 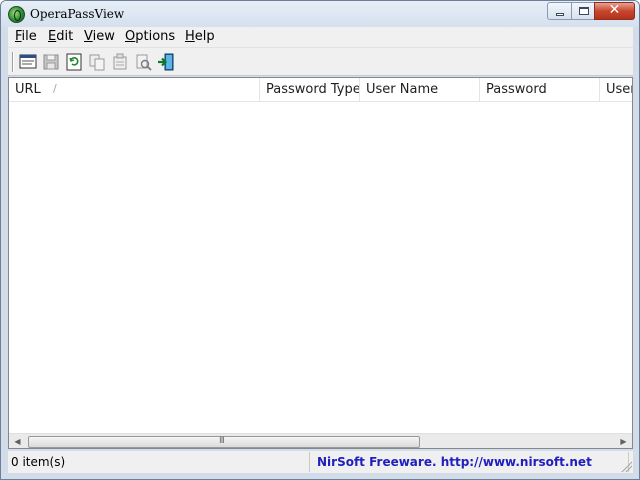 What do you see at coordinates (16, 14) in the screenshot?
I see `app-icon` at bounding box center [16, 14].